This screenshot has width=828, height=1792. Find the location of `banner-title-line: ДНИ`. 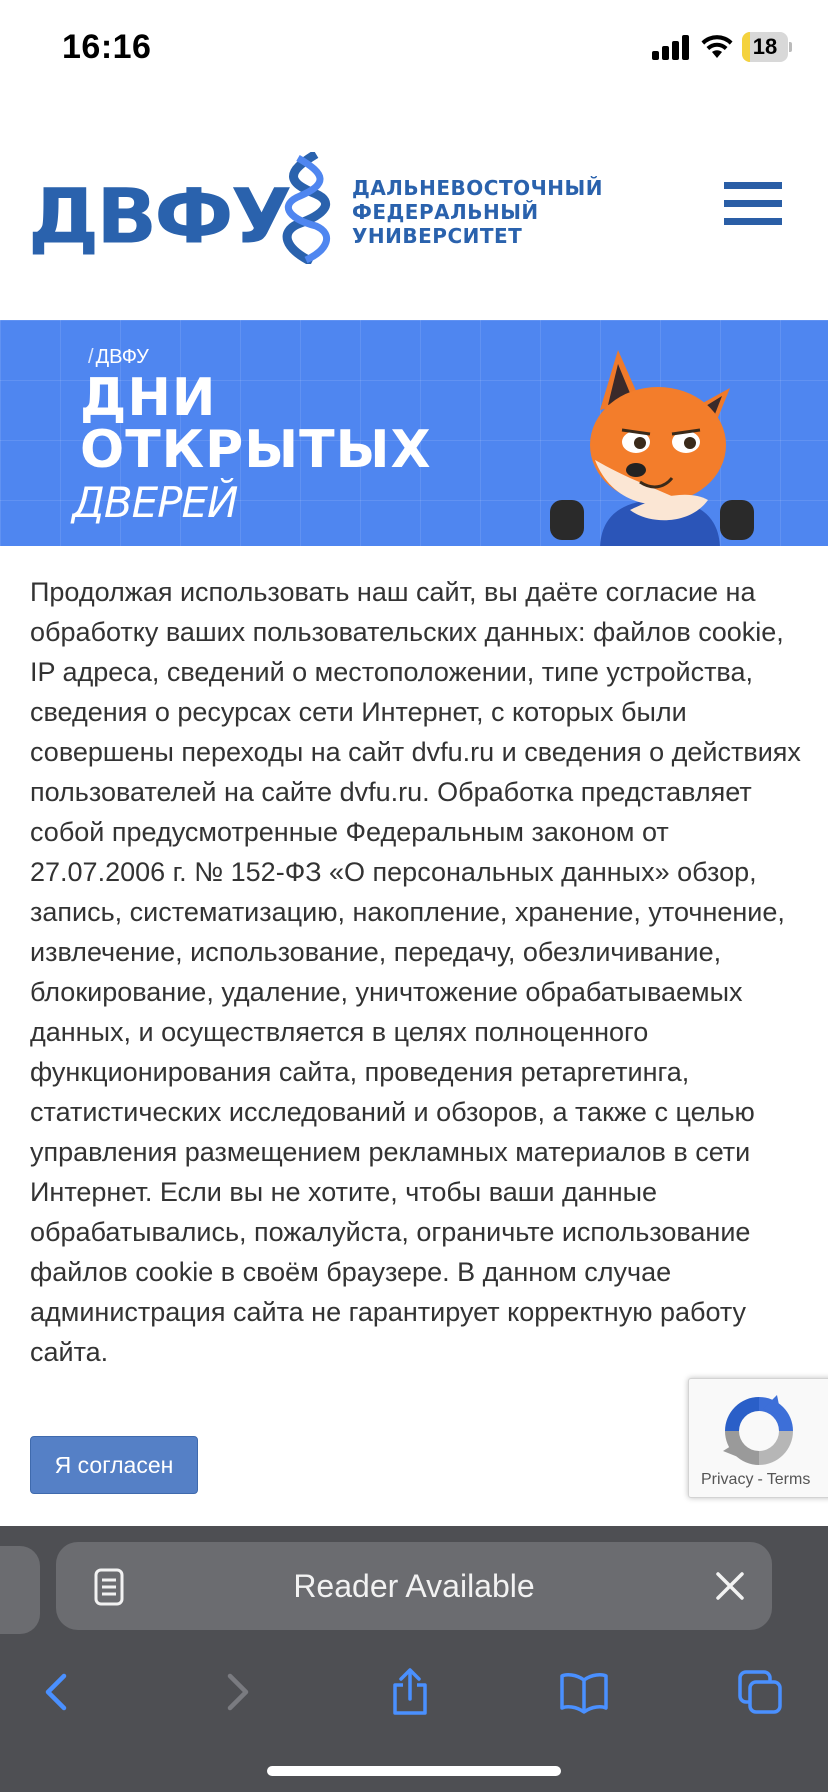

banner-title-line: ДНИ is located at coordinates (148, 398).